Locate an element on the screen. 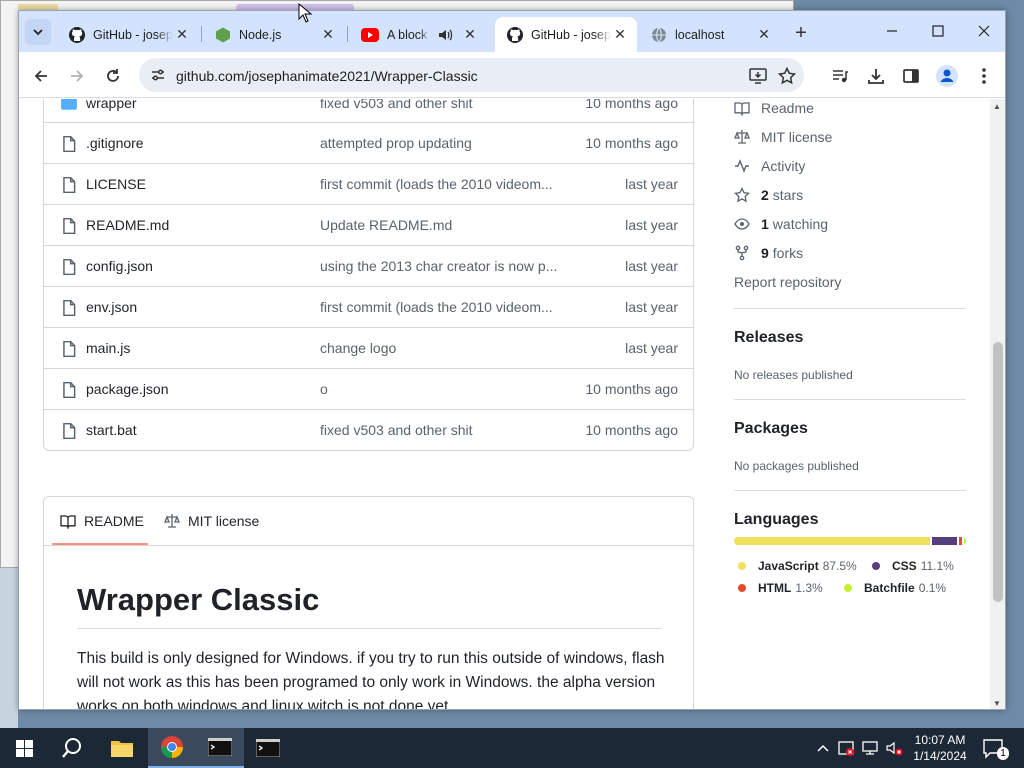  tab-github-active: GitHub - josephanimate2021 ✕ is located at coordinates (566, 34).